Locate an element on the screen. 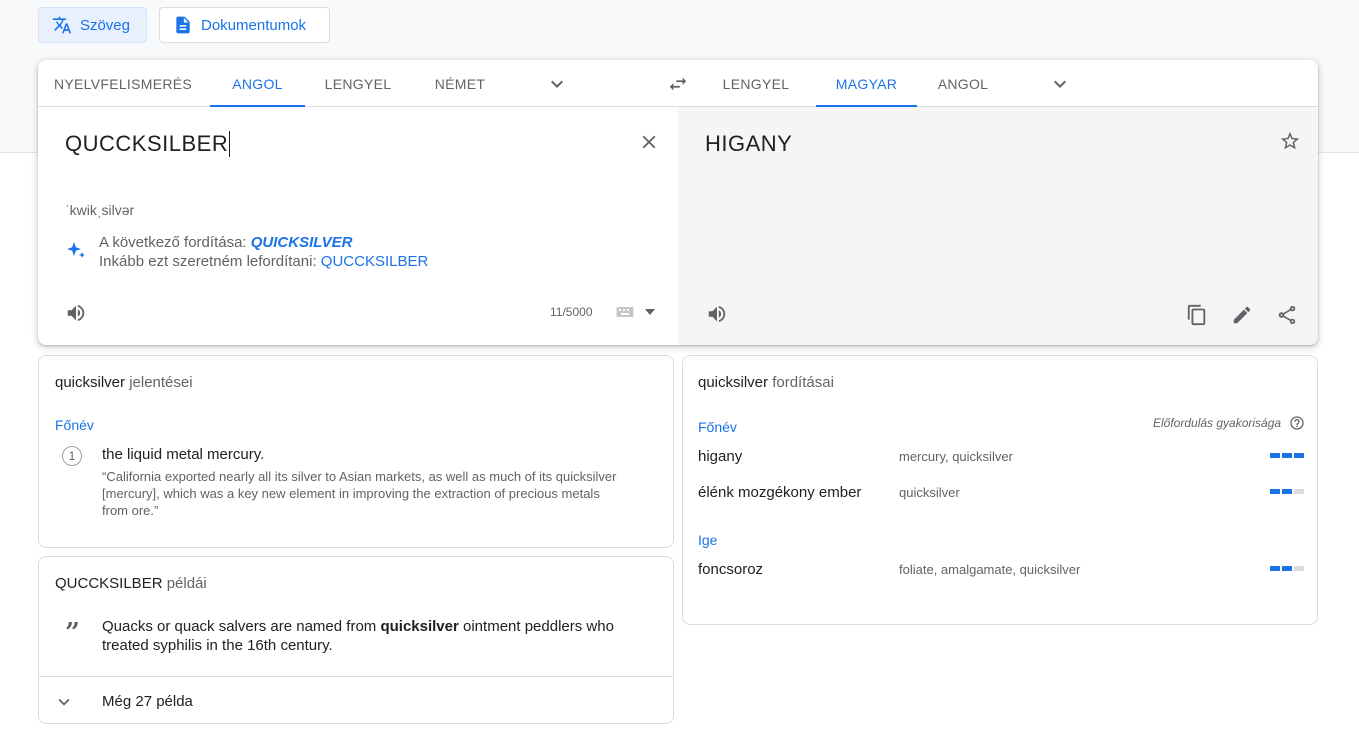 This screenshot has height=731, width=1359. tab-source-polish: LENGYEL is located at coordinates (358, 83).